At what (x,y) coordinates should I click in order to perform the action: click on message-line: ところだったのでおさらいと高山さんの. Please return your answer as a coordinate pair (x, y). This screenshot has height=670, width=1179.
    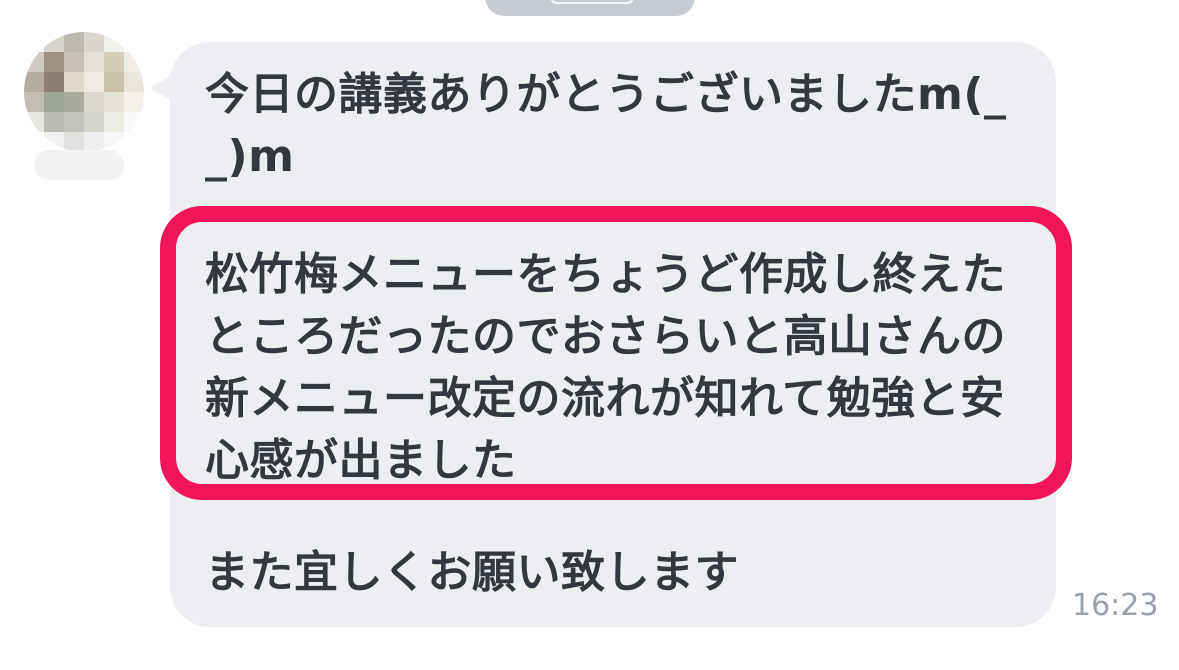
    Looking at the image, I should click on (605, 336).